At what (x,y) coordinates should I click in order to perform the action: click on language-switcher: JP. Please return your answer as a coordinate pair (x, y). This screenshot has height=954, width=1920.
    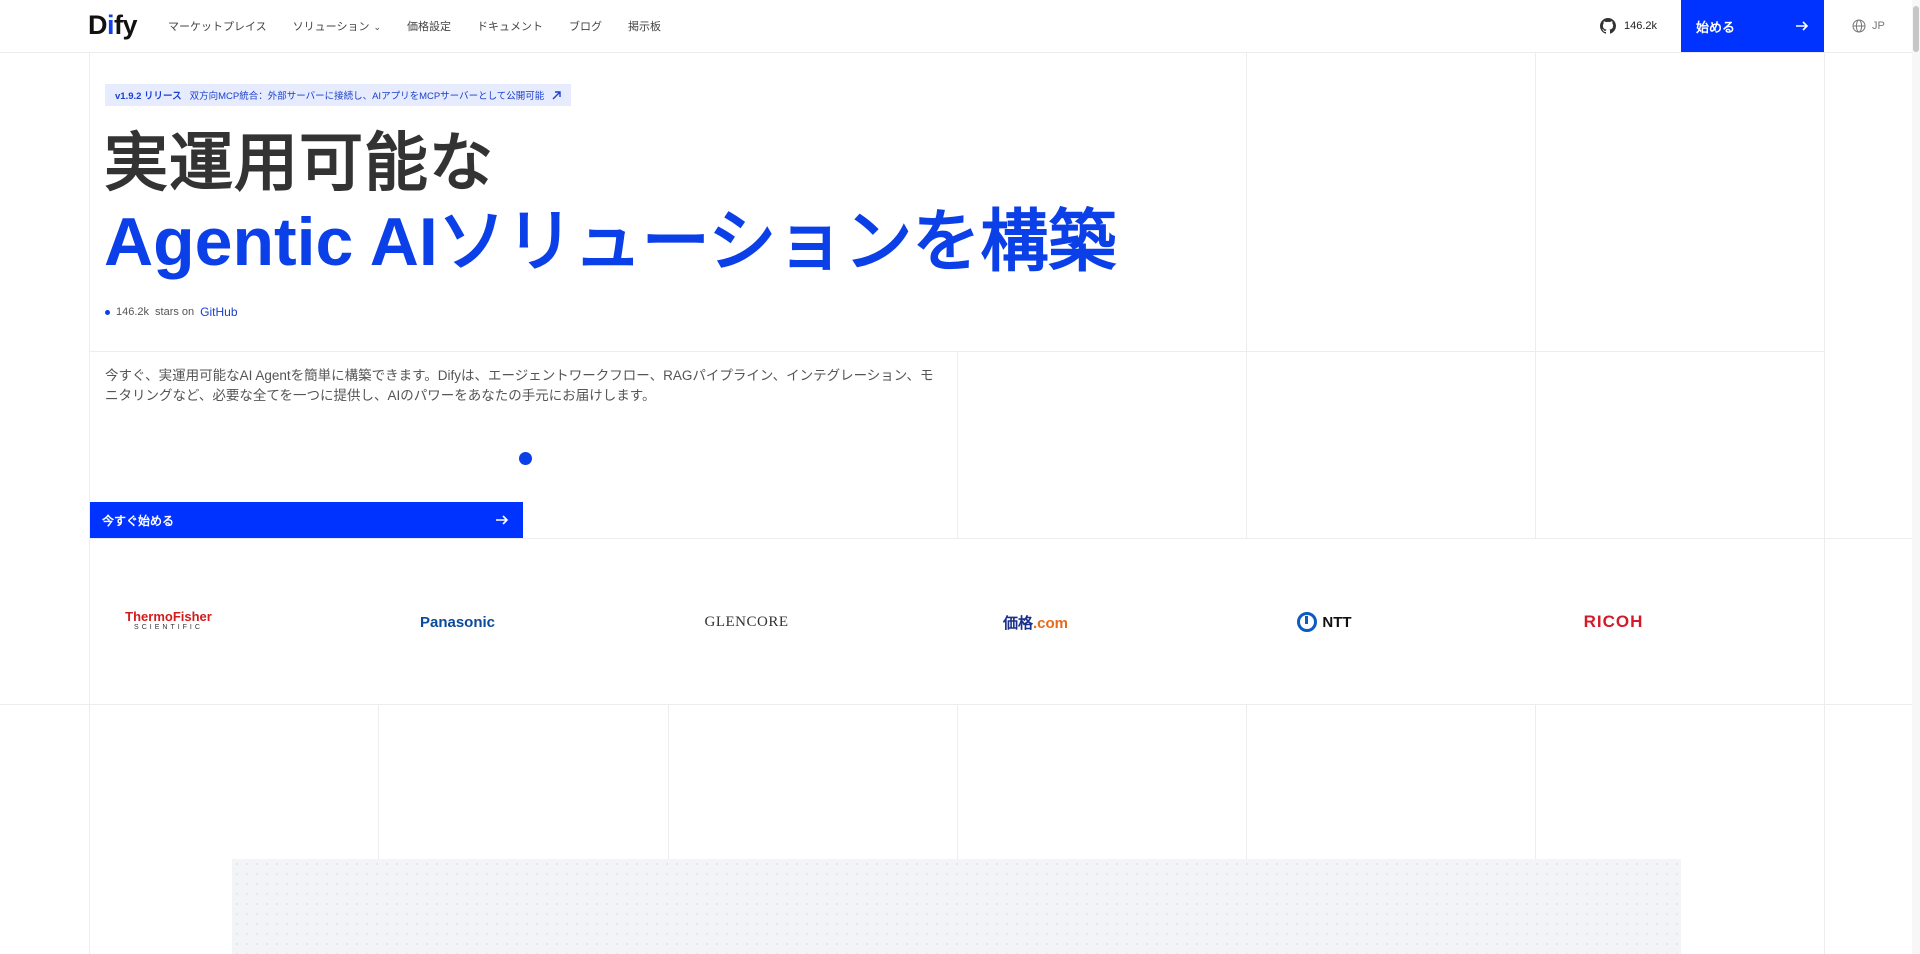
    Looking at the image, I should click on (1868, 26).